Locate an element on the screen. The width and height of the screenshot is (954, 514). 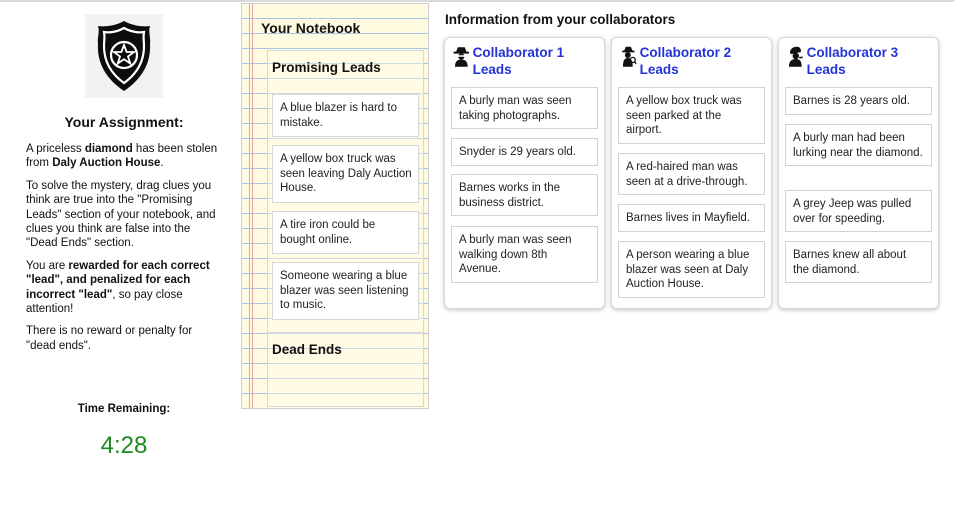
assignment-title: Your Assignment: is located at coordinates (124, 122).